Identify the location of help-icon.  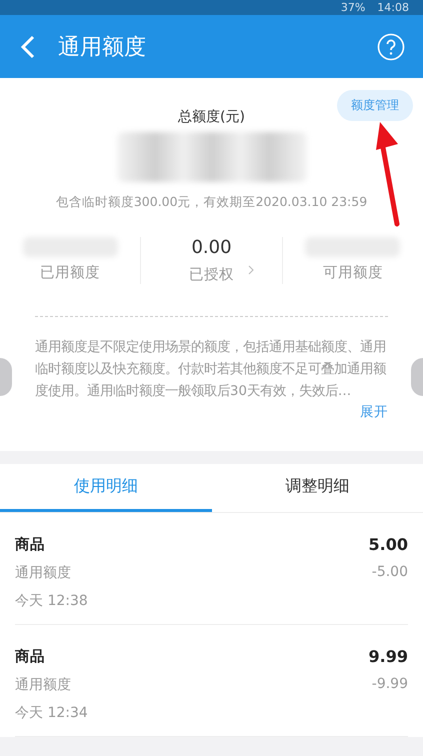
(391, 46).